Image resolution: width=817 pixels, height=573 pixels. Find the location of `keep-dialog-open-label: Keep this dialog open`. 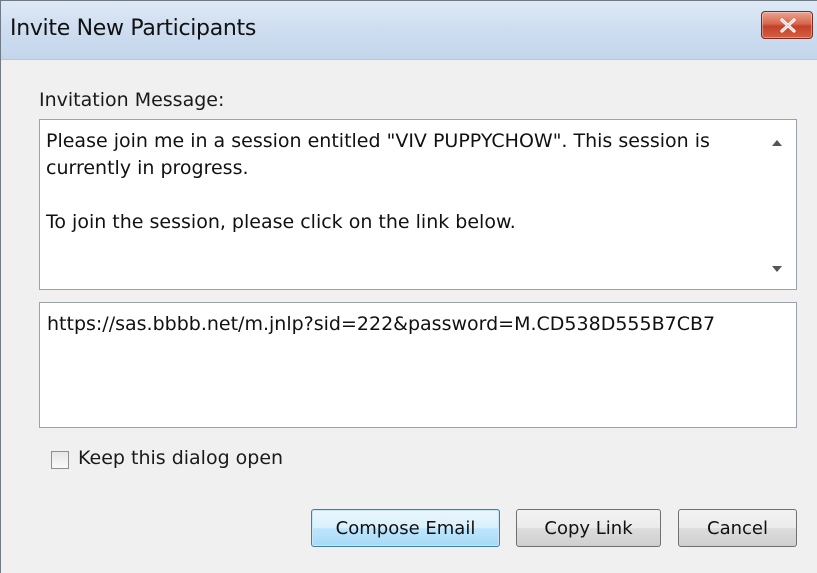

keep-dialog-open-label: Keep this dialog open is located at coordinates (180, 458).